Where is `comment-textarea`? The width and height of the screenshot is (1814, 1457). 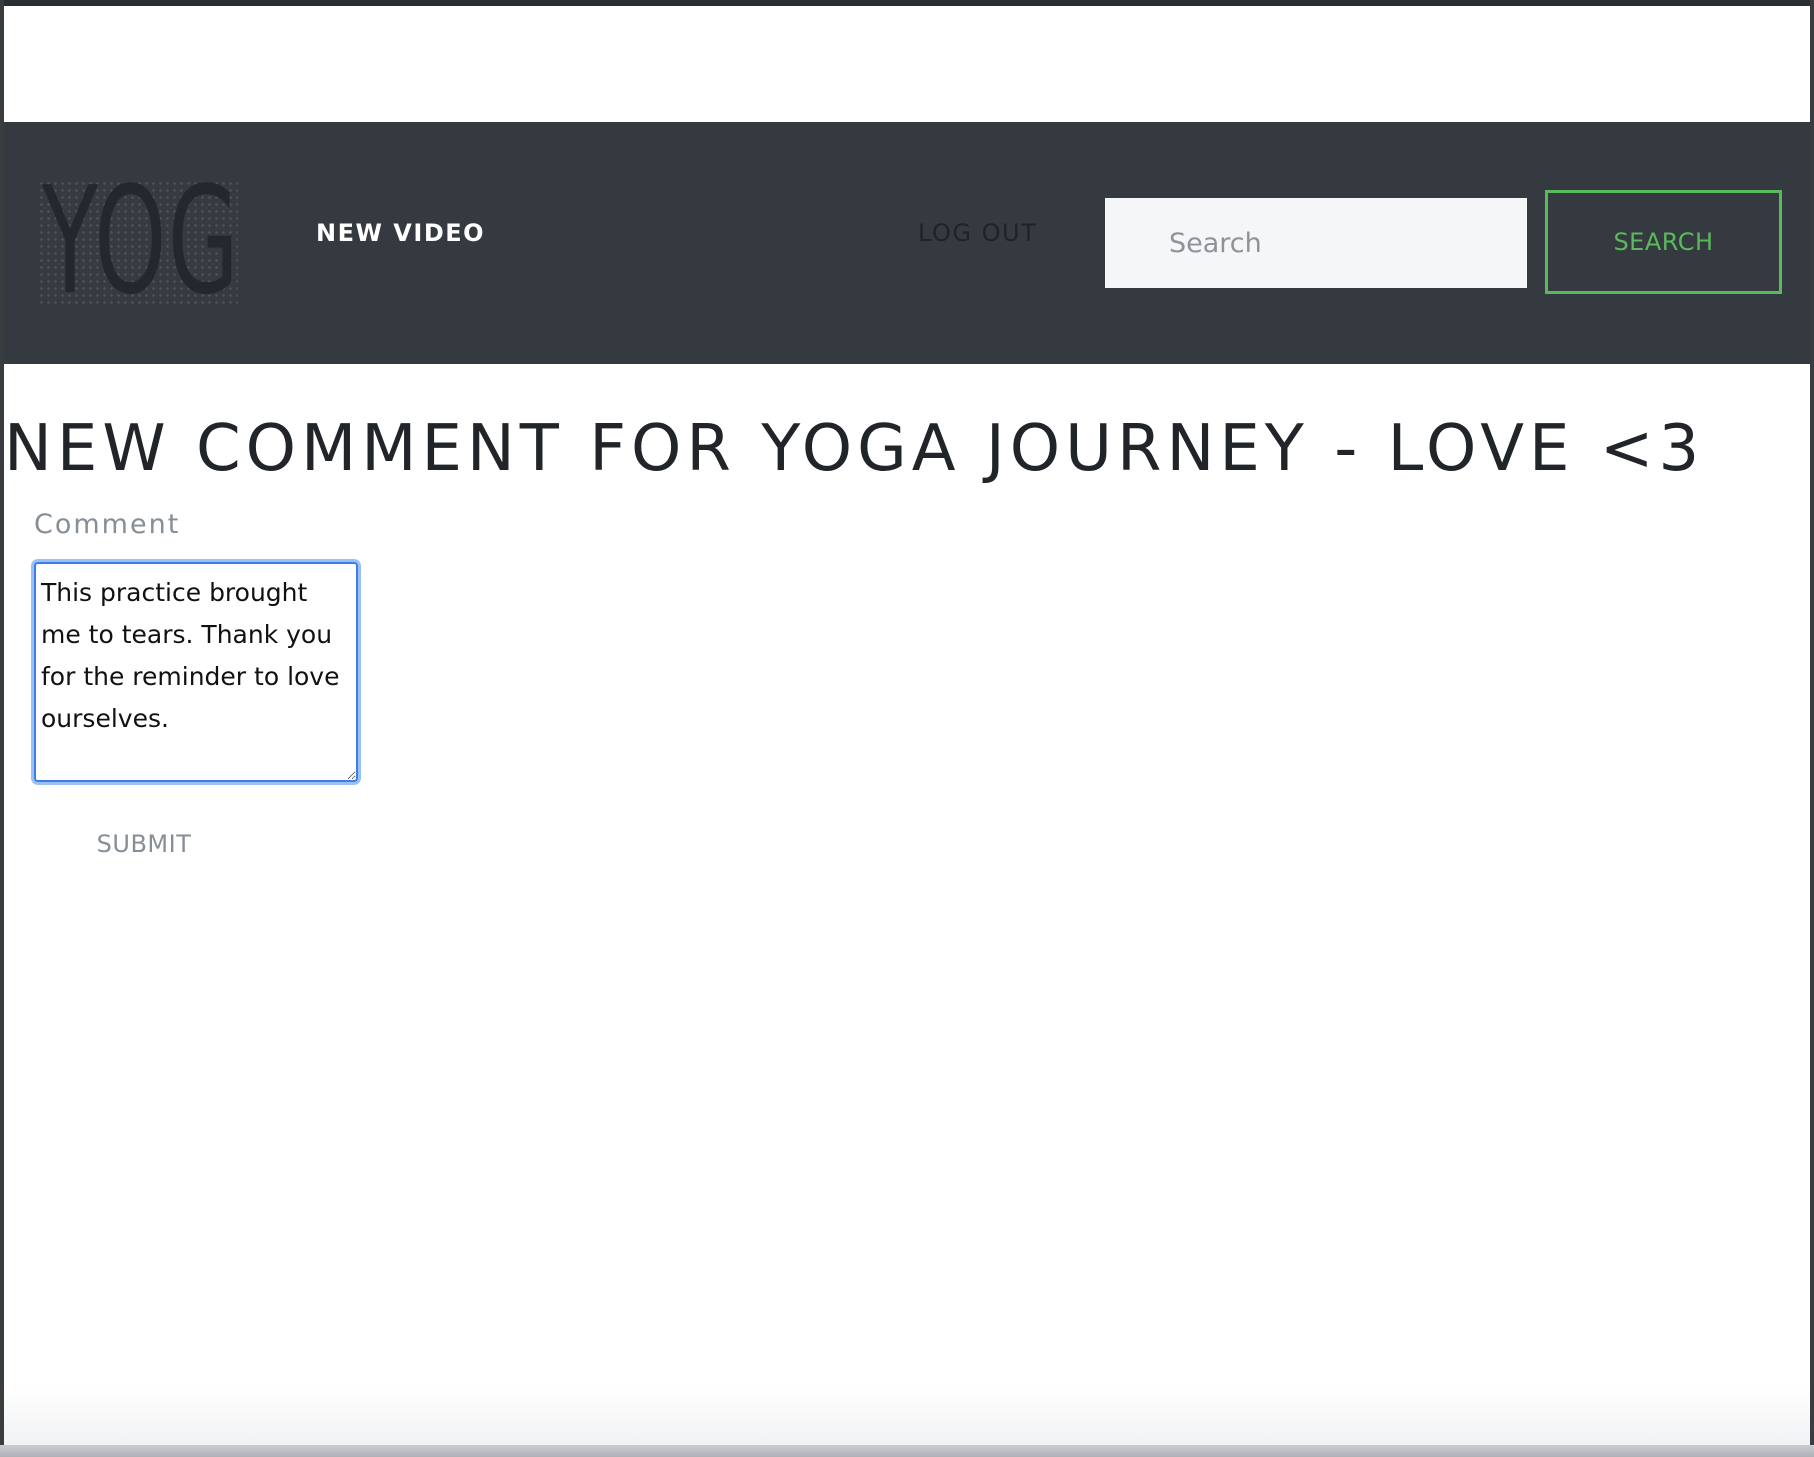 comment-textarea is located at coordinates (196, 672).